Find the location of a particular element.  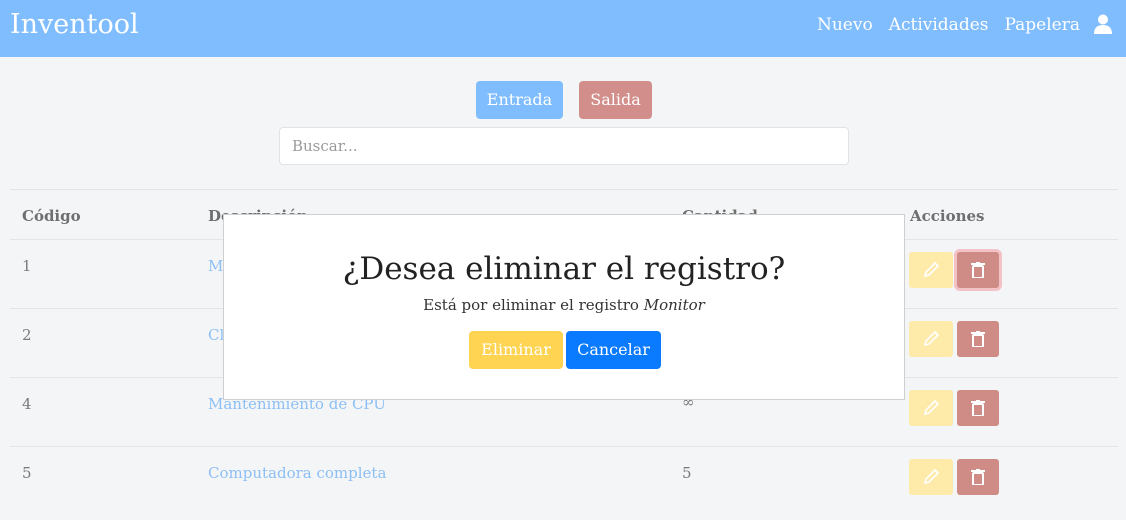

row-descripcion-link: Cl is located at coordinates (216, 335).